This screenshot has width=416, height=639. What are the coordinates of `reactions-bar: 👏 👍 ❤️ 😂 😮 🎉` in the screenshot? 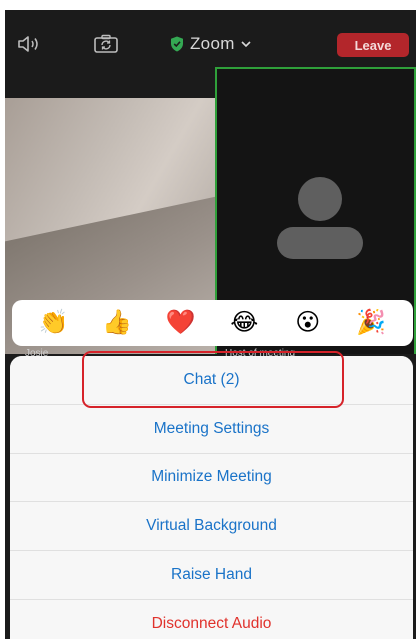 It's located at (212, 323).